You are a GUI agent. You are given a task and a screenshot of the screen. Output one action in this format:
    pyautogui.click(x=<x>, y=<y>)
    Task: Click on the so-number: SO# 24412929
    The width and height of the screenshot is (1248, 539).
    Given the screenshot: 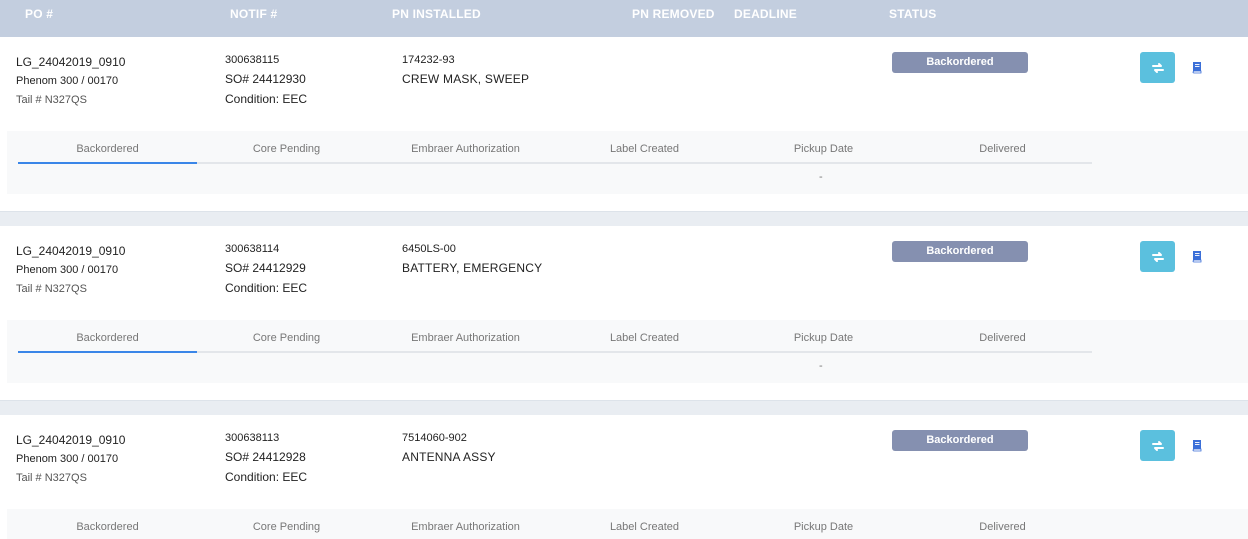 What is the action you would take?
    pyautogui.click(x=265, y=268)
    